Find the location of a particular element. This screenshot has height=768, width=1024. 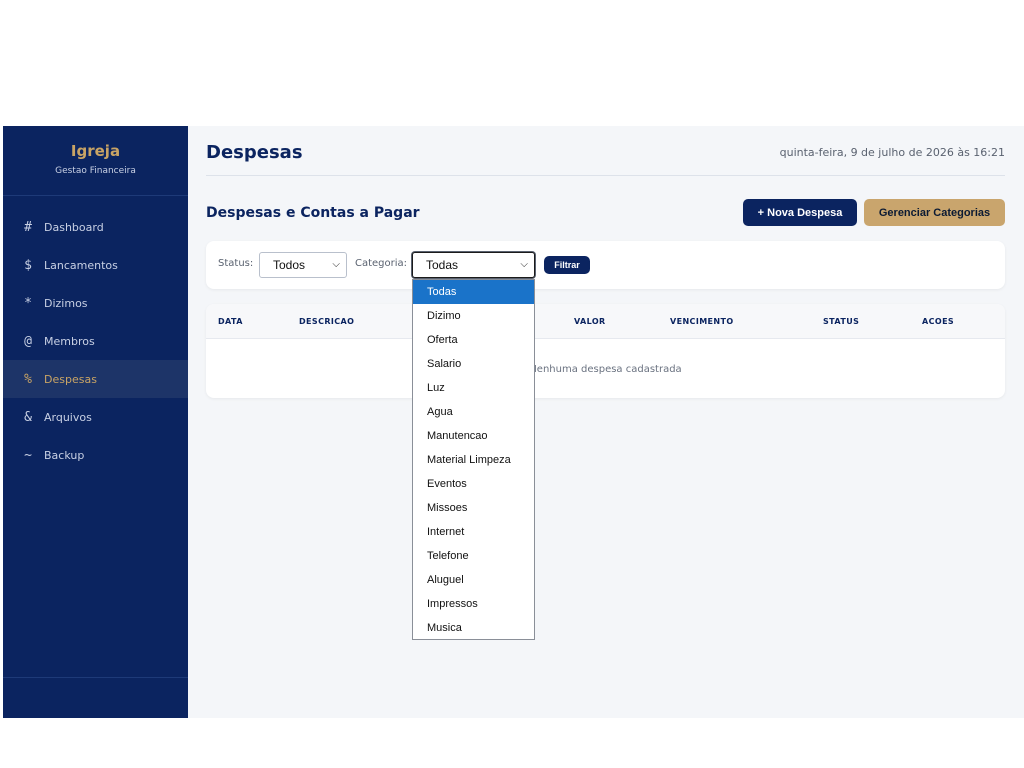

ampersand-icon: & is located at coordinates (28, 417).